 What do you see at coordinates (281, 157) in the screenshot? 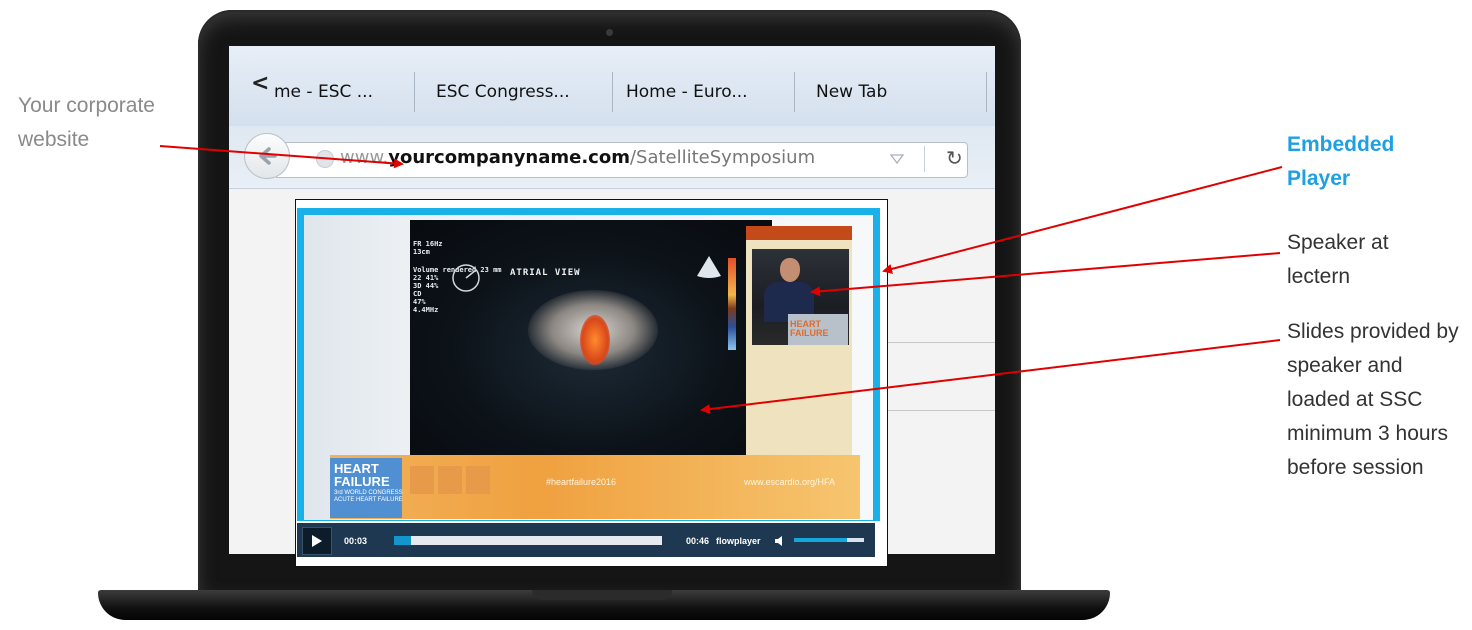
I see `arrow-corporate-website` at bounding box center [281, 157].